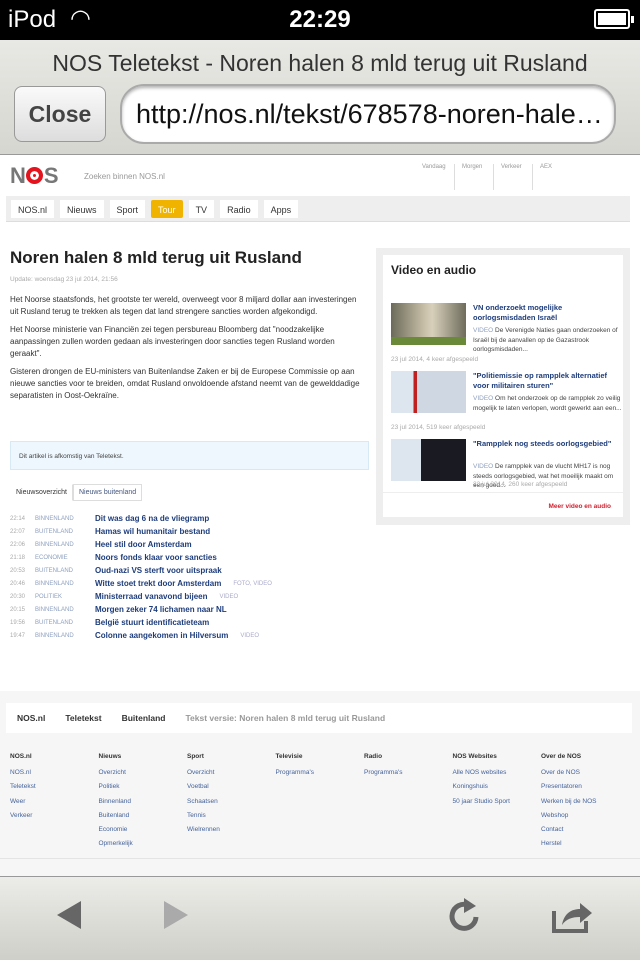  What do you see at coordinates (252, 583) in the screenshot?
I see `news-media-tag: FOTO, VIDEO` at bounding box center [252, 583].